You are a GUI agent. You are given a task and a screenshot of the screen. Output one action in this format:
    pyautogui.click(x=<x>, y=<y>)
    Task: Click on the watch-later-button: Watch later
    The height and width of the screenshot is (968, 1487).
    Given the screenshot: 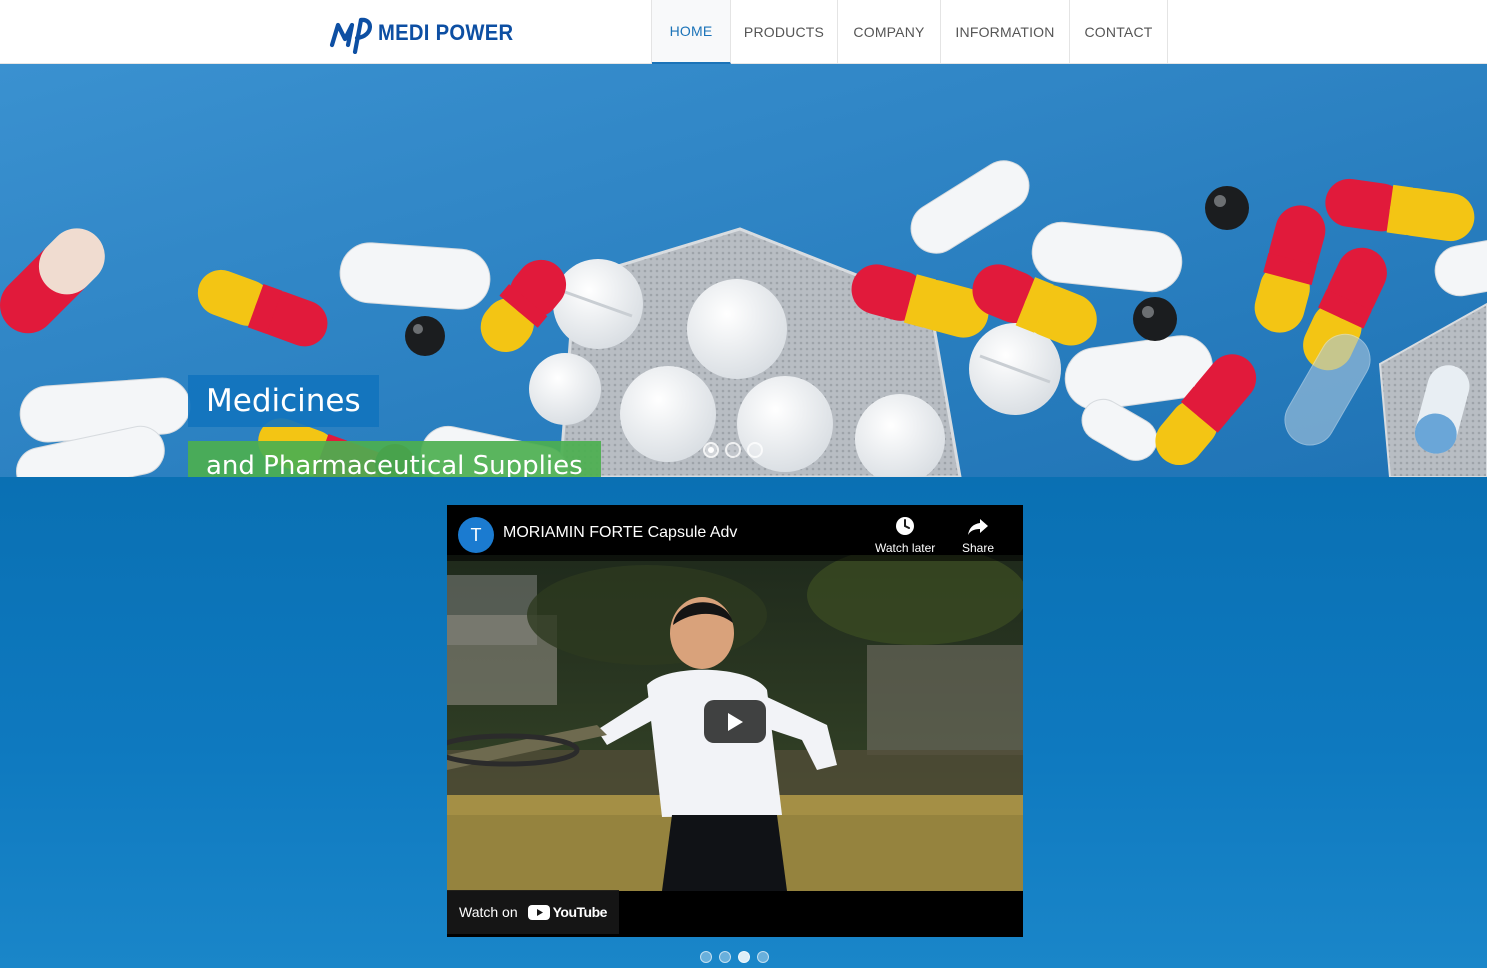 What is the action you would take?
    pyautogui.click(x=905, y=535)
    